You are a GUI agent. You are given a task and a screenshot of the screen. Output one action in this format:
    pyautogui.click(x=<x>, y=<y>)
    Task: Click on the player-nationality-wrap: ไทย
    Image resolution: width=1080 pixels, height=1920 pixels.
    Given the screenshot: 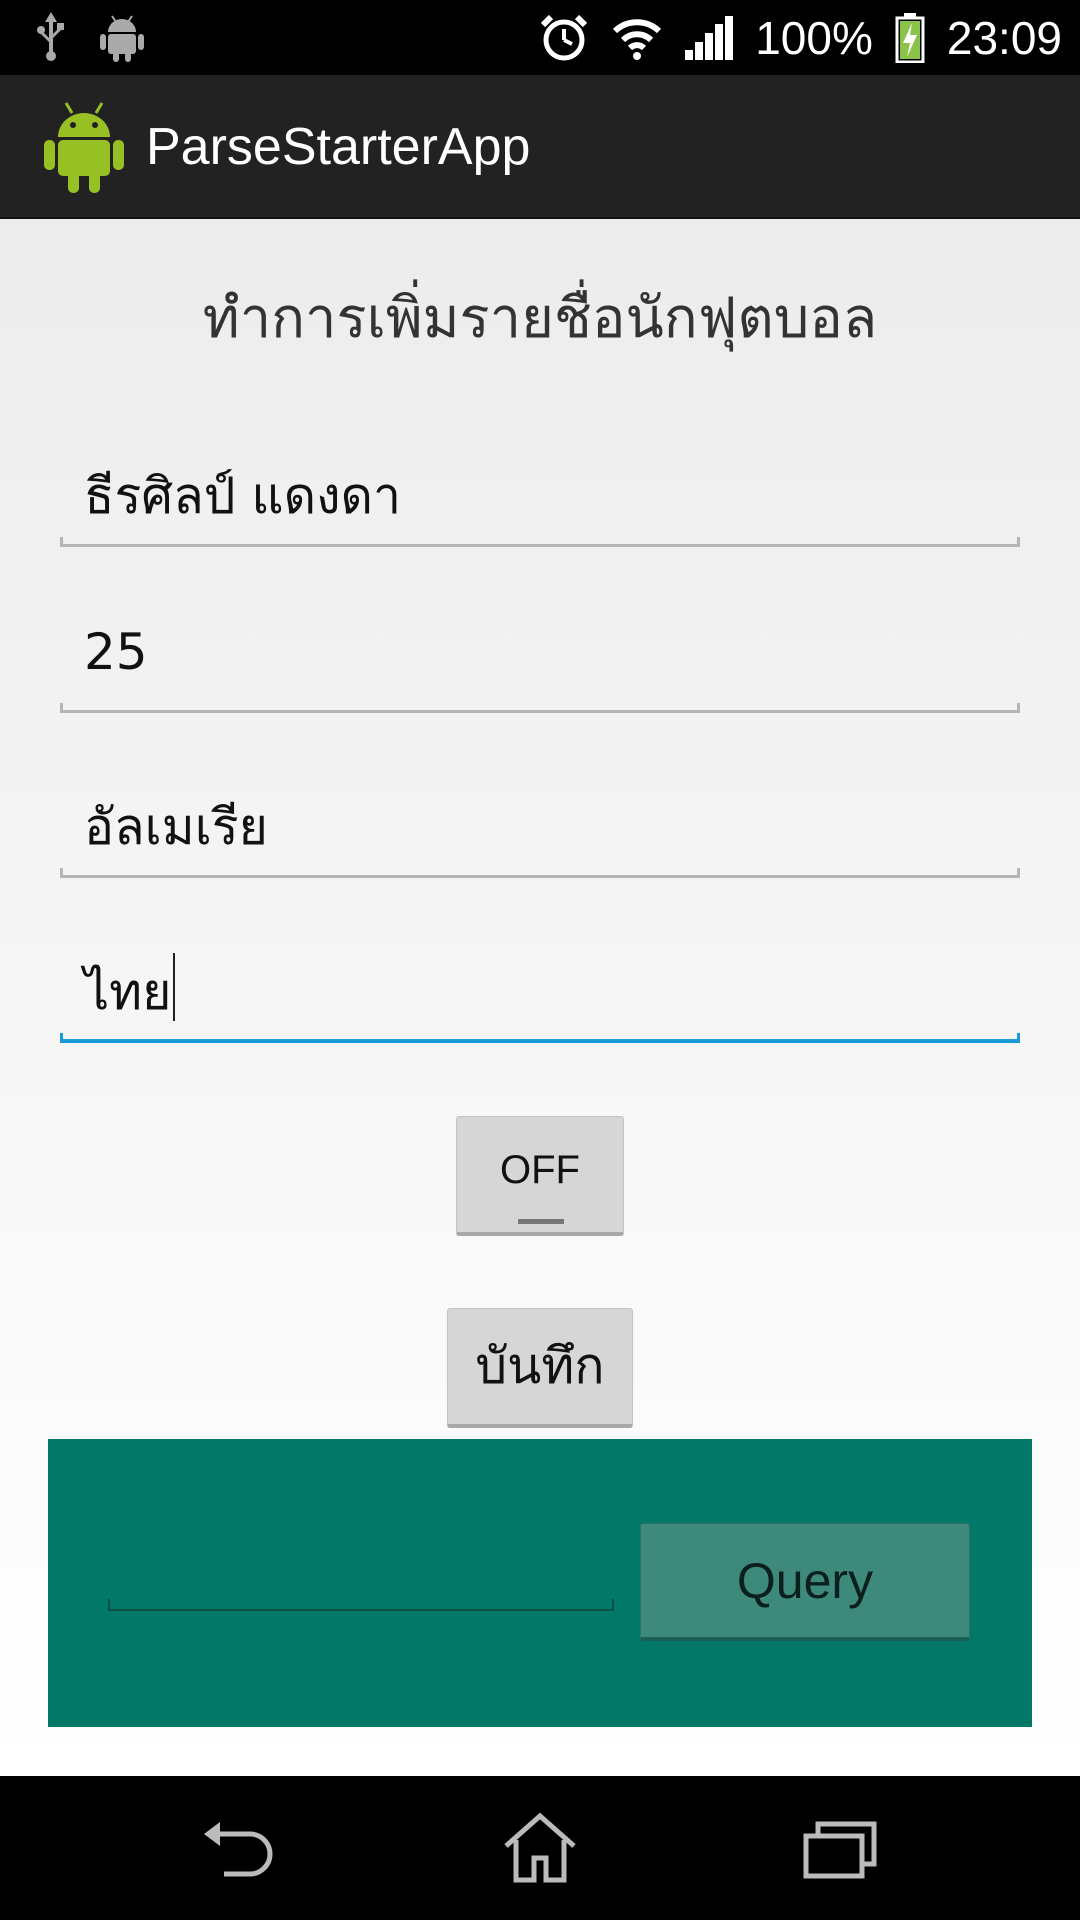 What is the action you would take?
    pyautogui.click(x=130, y=992)
    